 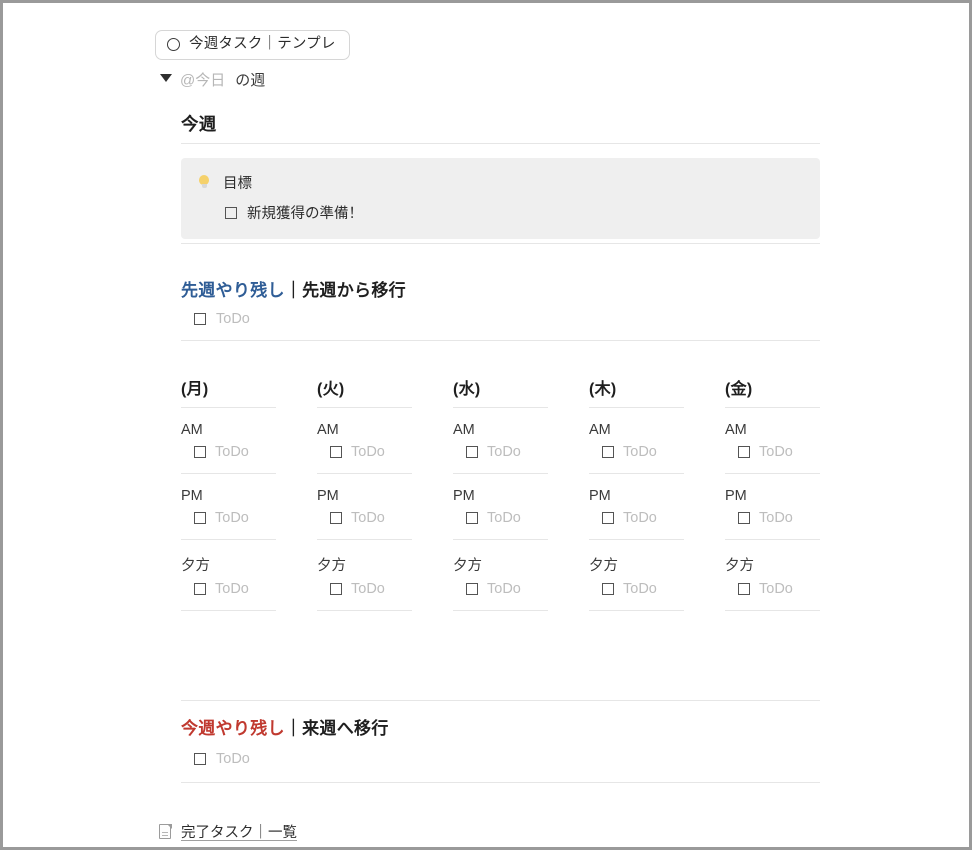 I want to click on day-column-mon: (月) AM ToDo PM ToDo 夕方 ToDo, so click(x=228, y=493).